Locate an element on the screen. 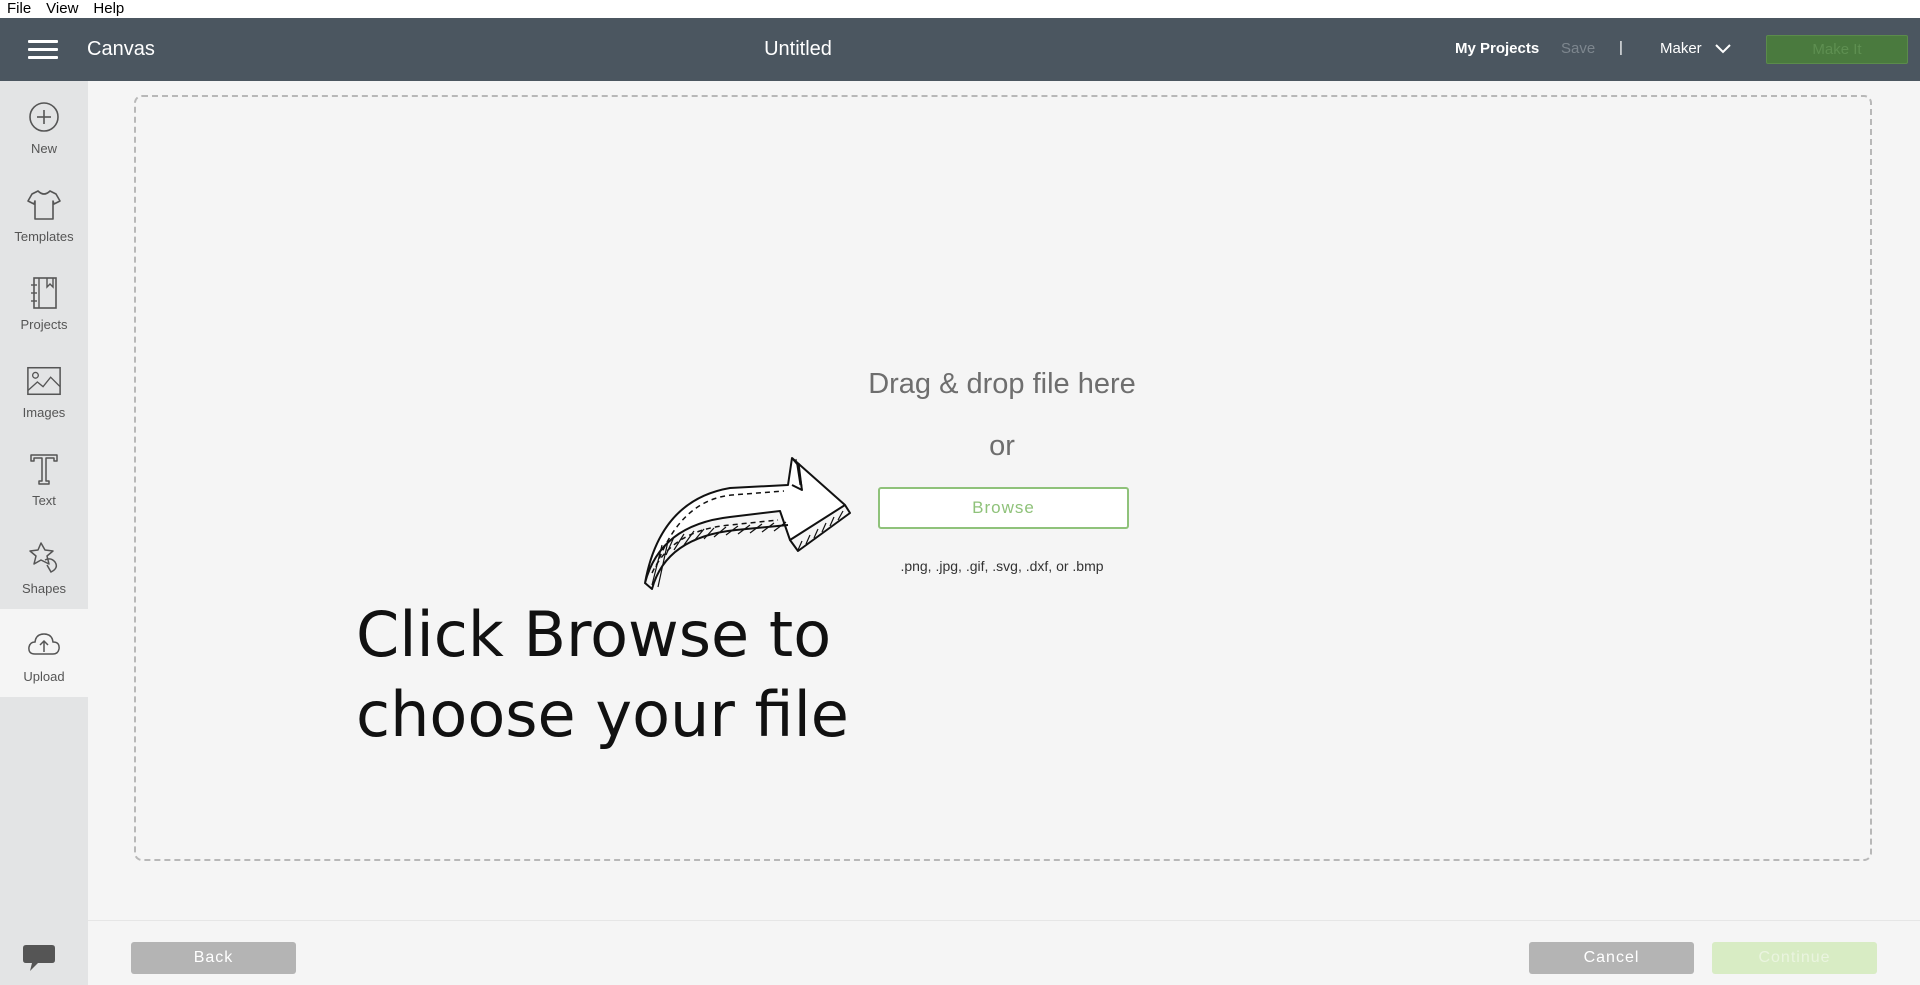 This screenshot has width=1920, height=985. menu-help: Help is located at coordinates (109, 8).